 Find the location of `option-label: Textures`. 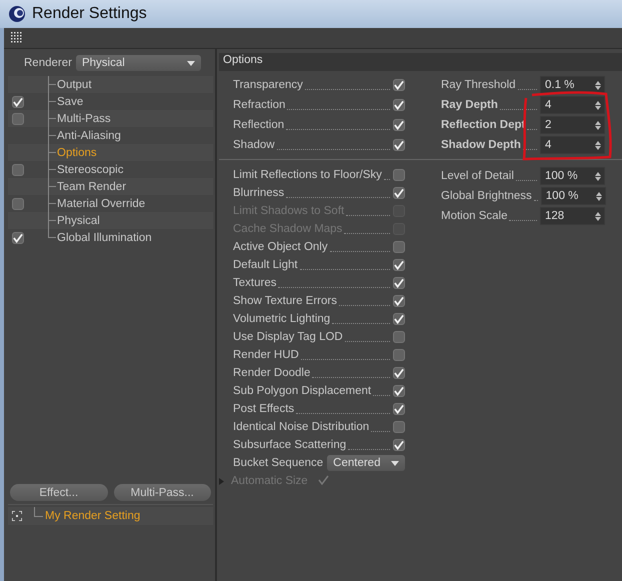

option-label: Textures is located at coordinates (254, 283).